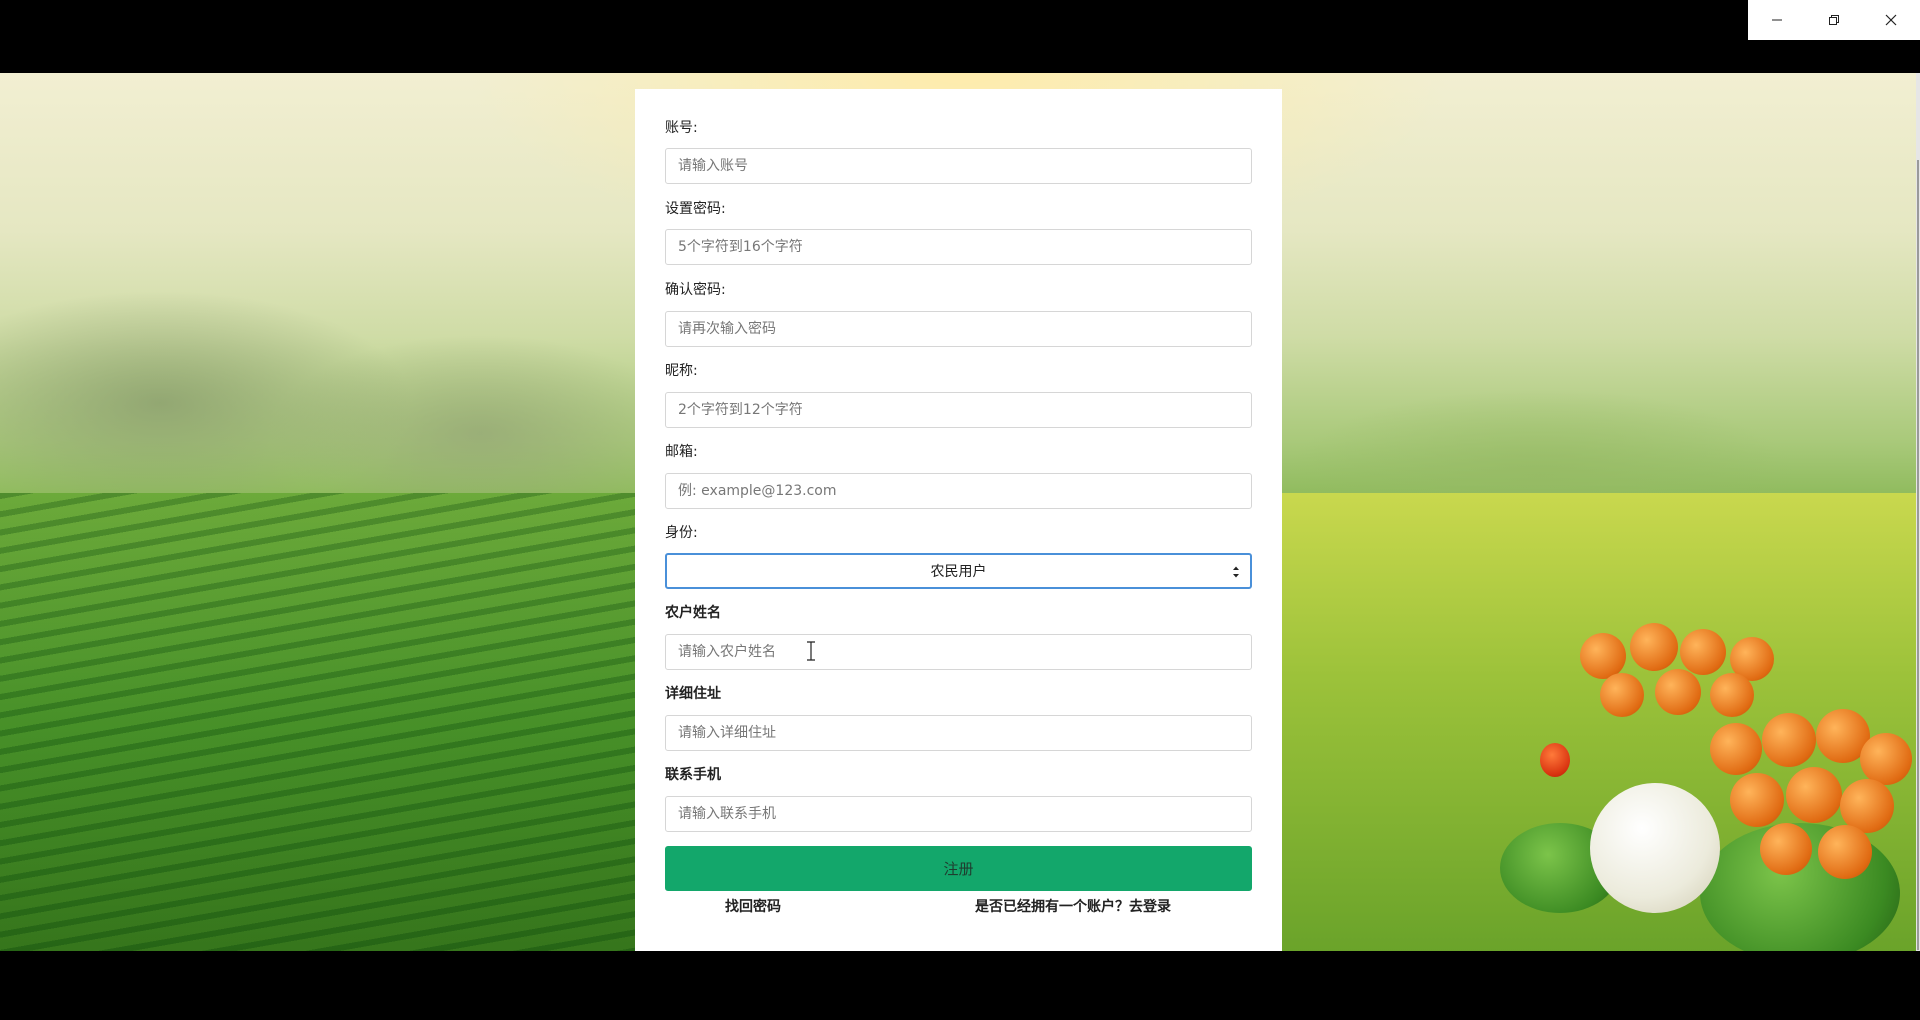 The height and width of the screenshot is (1020, 1920). Describe the element at coordinates (958, 491) in the screenshot. I see `email-input` at that location.